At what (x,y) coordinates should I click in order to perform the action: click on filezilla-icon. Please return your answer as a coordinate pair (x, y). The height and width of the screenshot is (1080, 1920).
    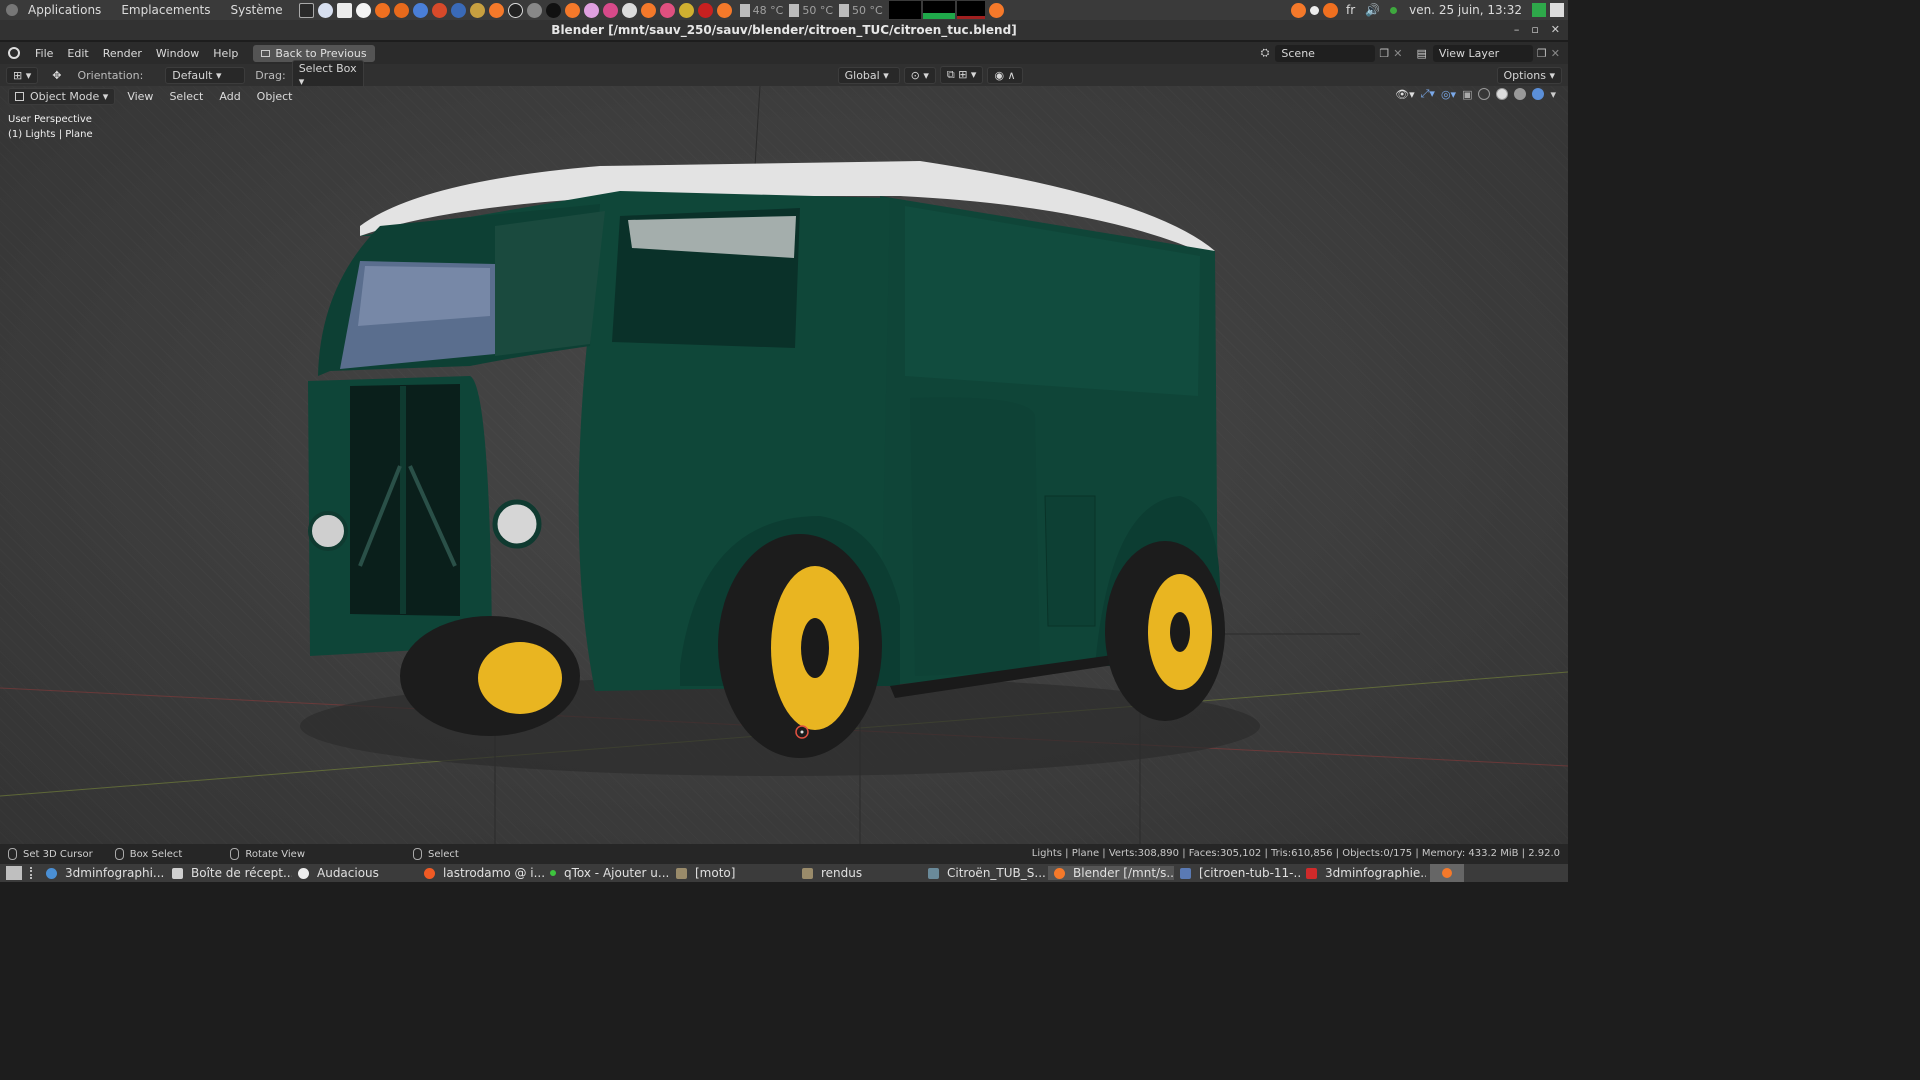
    Looking at the image, I should click on (705, 10).